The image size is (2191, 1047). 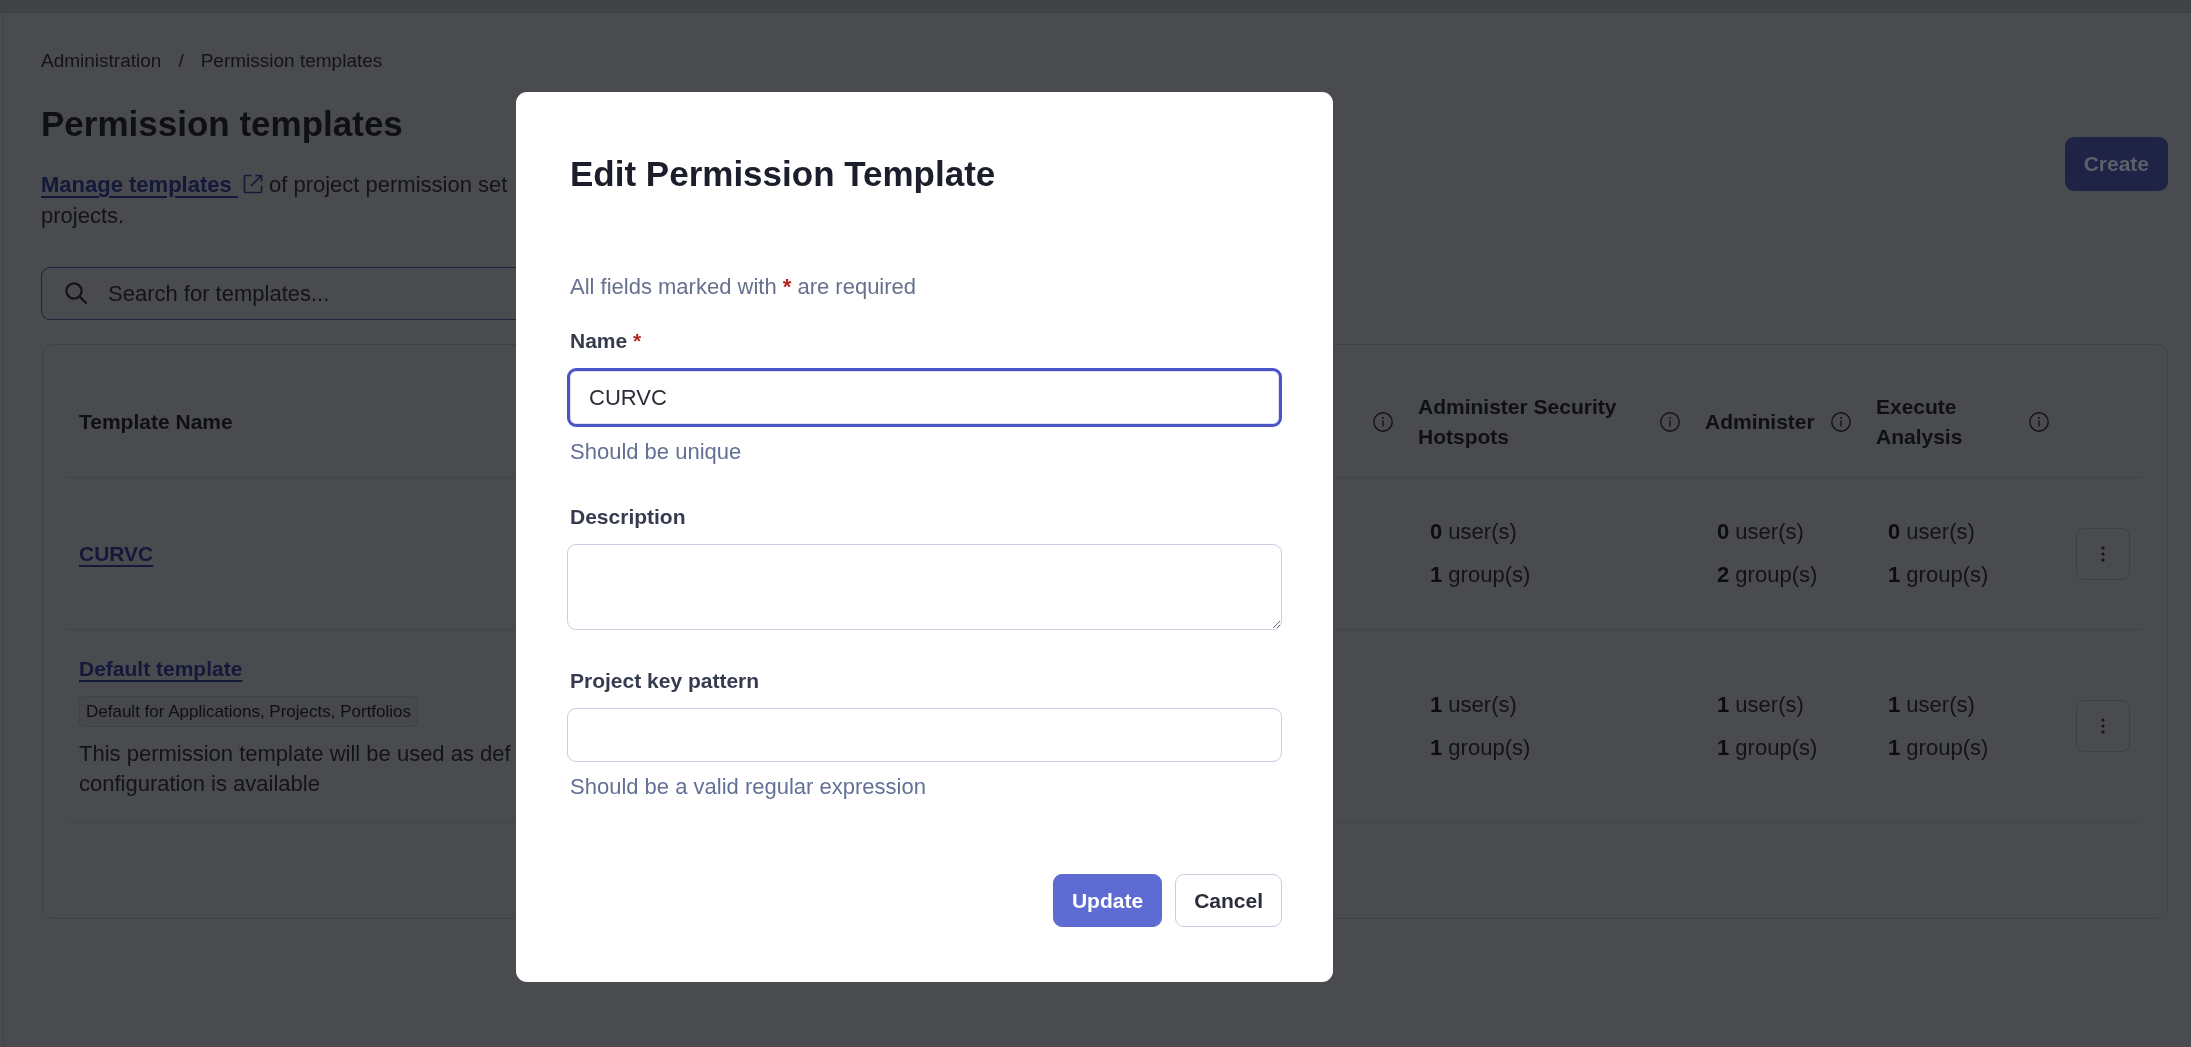 What do you see at coordinates (628, 517) in the screenshot?
I see `field-label: Description` at bounding box center [628, 517].